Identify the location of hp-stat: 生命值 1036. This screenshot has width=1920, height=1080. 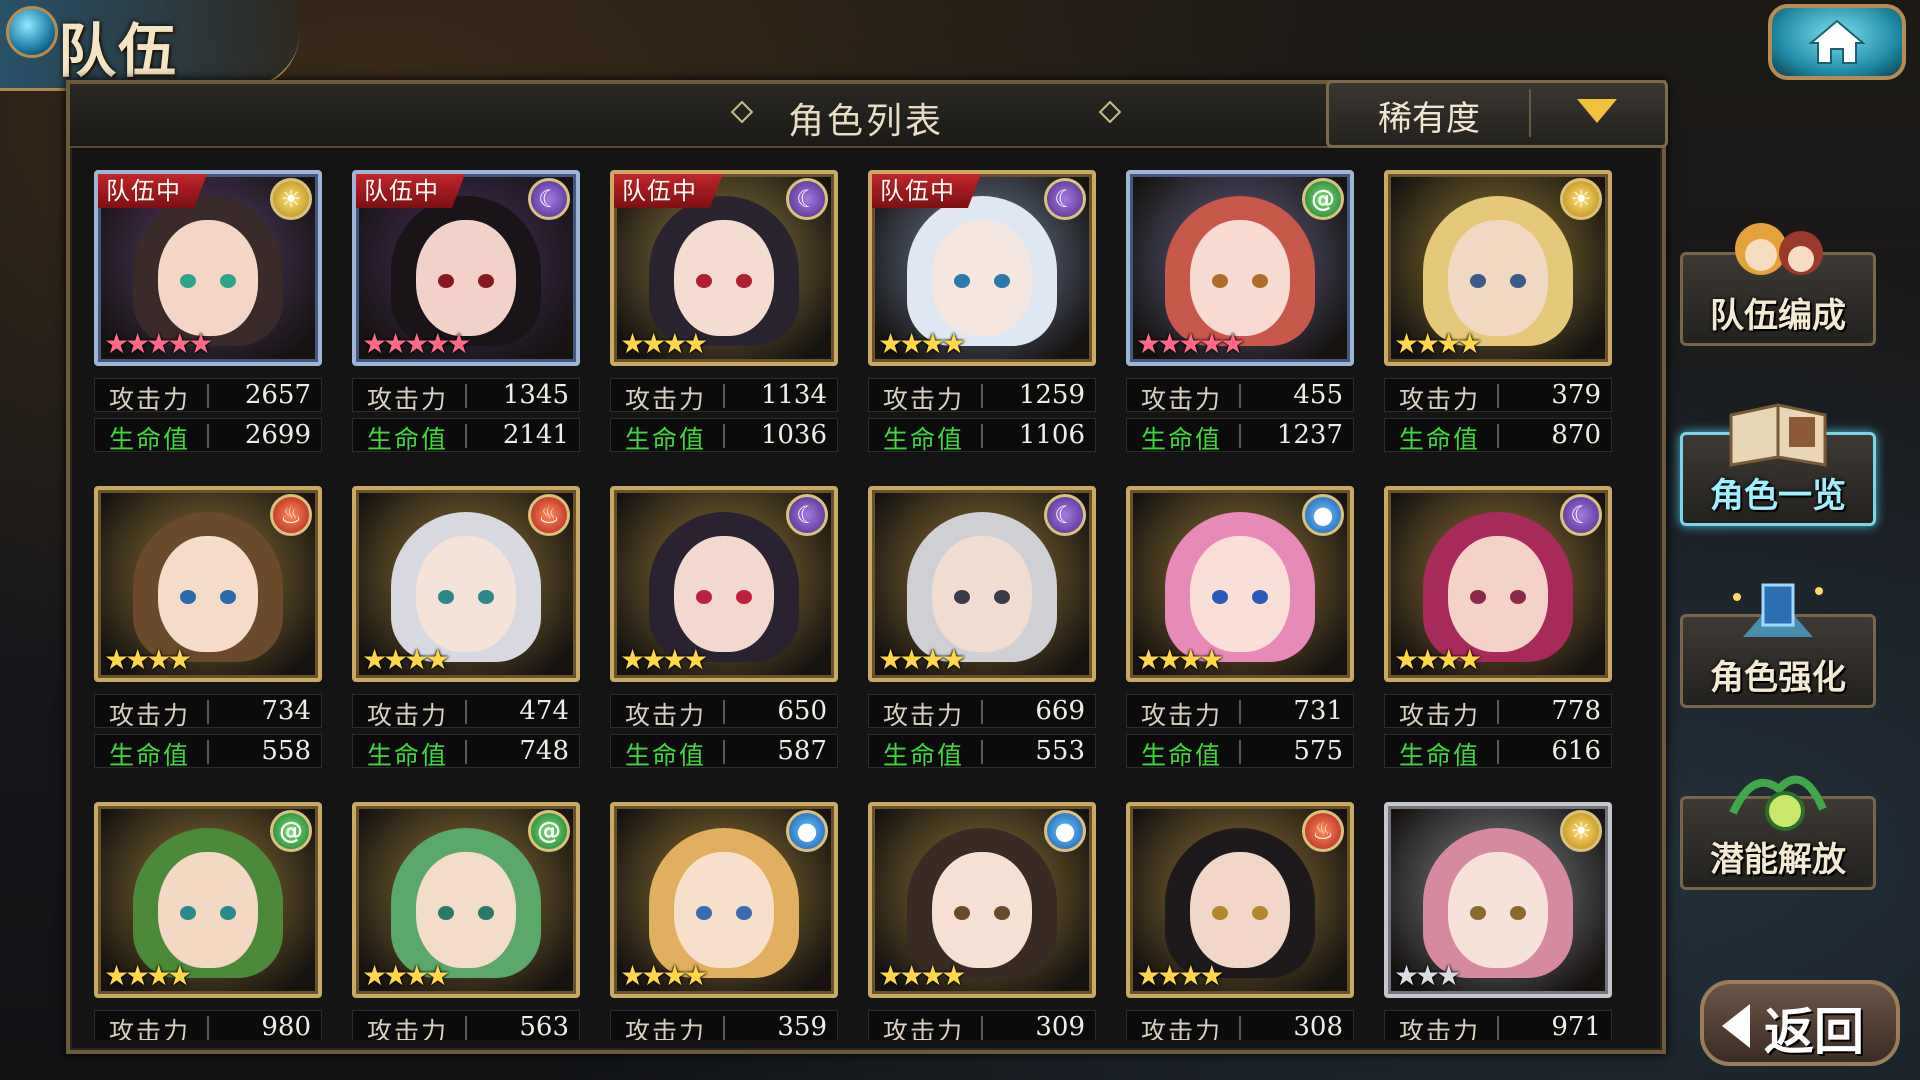
(724, 436).